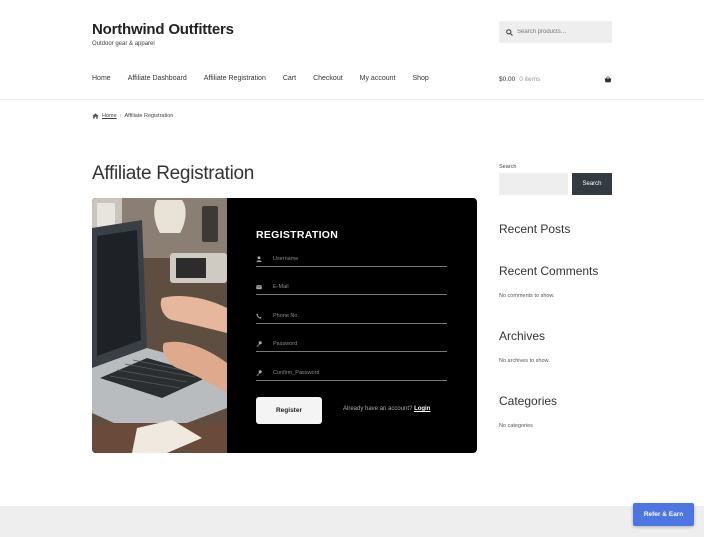 The width and height of the screenshot is (704, 537). Describe the element at coordinates (328, 78) in the screenshot. I see `nav-item-checkout: Checkout` at that location.